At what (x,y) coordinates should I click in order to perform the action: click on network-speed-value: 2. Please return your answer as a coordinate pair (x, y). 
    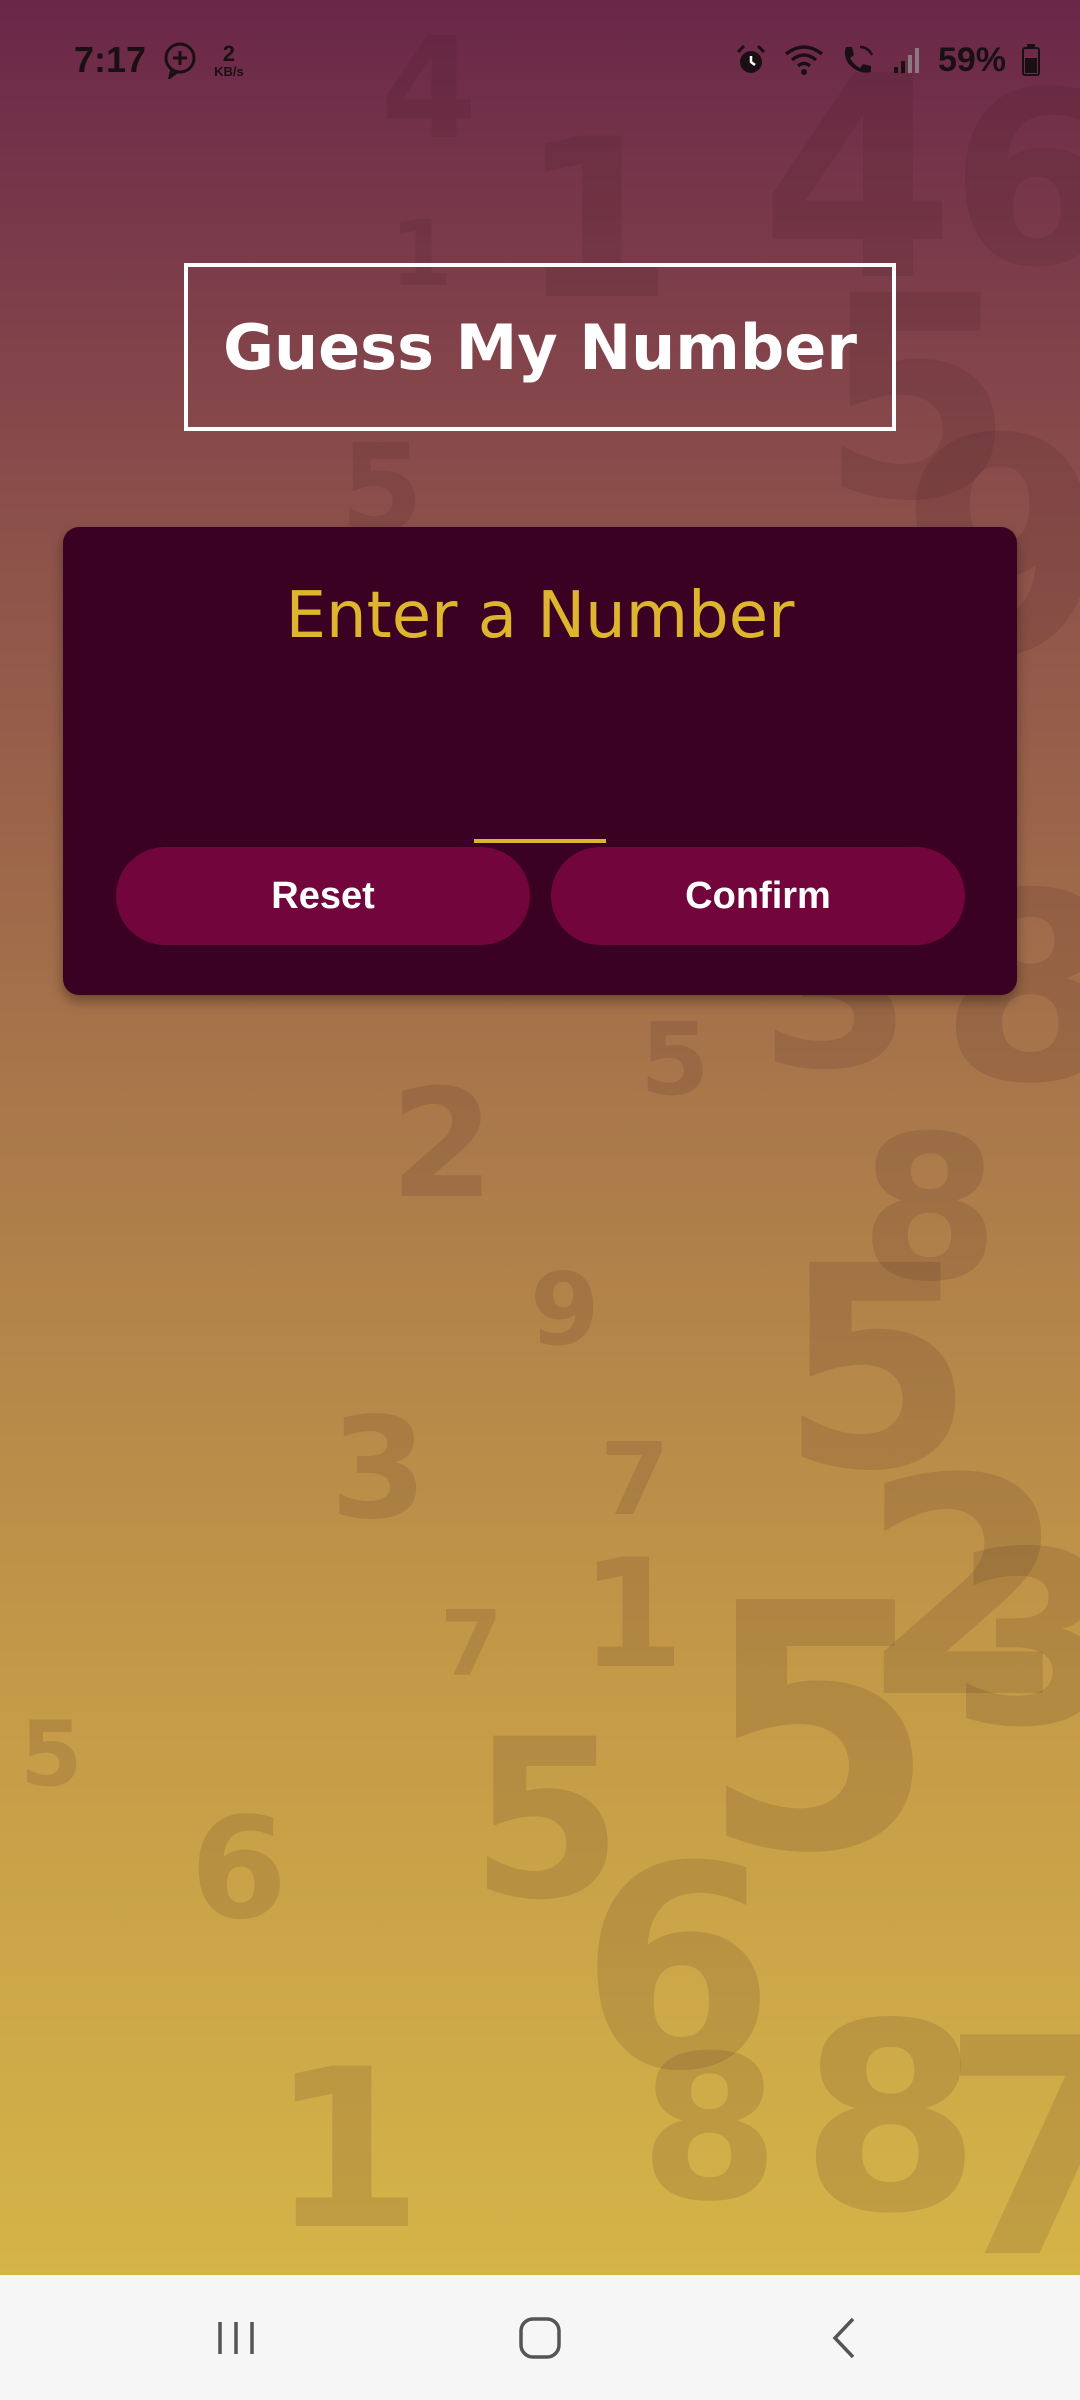
    Looking at the image, I should click on (228, 53).